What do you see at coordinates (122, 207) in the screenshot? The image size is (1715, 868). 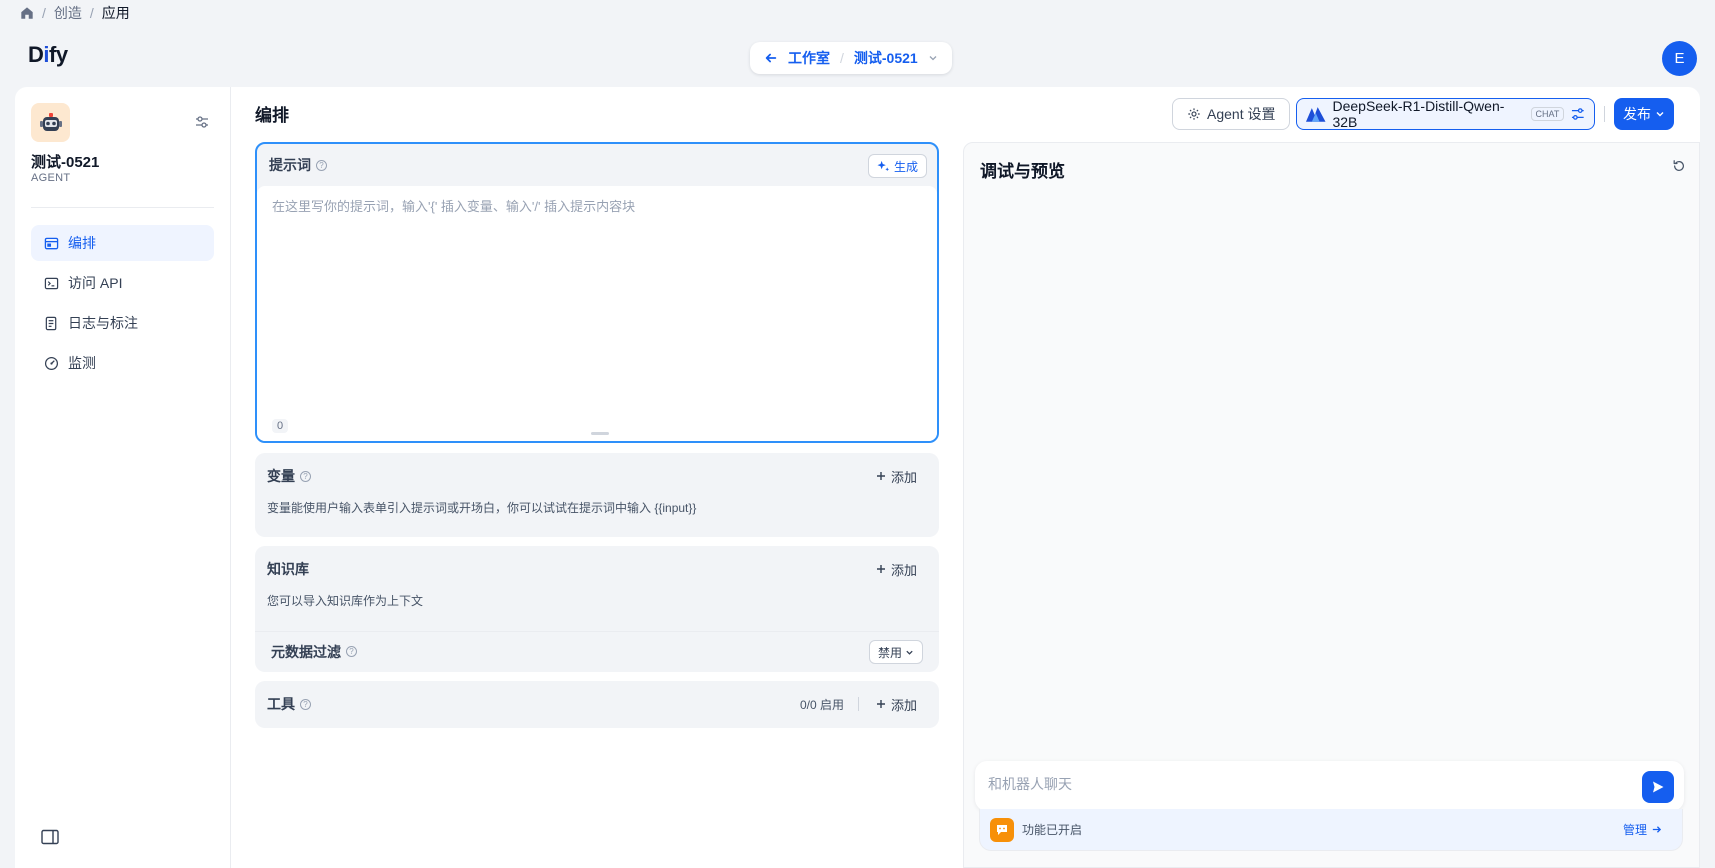 I see `sidebar-divider` at bounding box center [122, 207].